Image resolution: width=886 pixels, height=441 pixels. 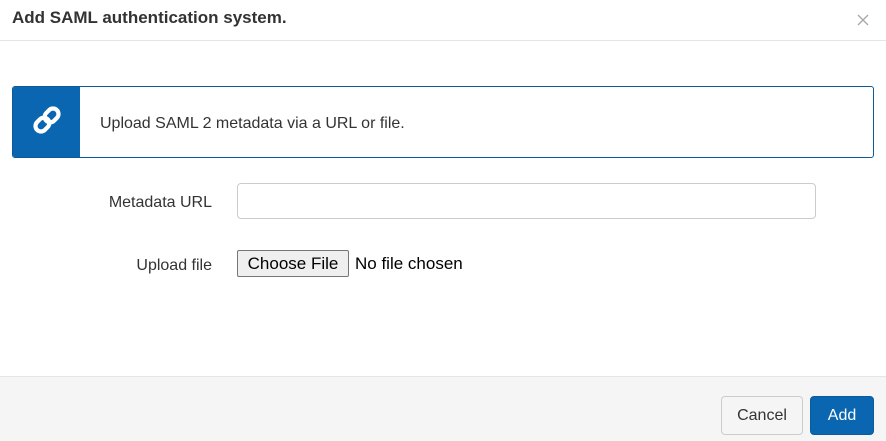 I want to click on file-status-text: No file chosen, so click(x=409, y=263).